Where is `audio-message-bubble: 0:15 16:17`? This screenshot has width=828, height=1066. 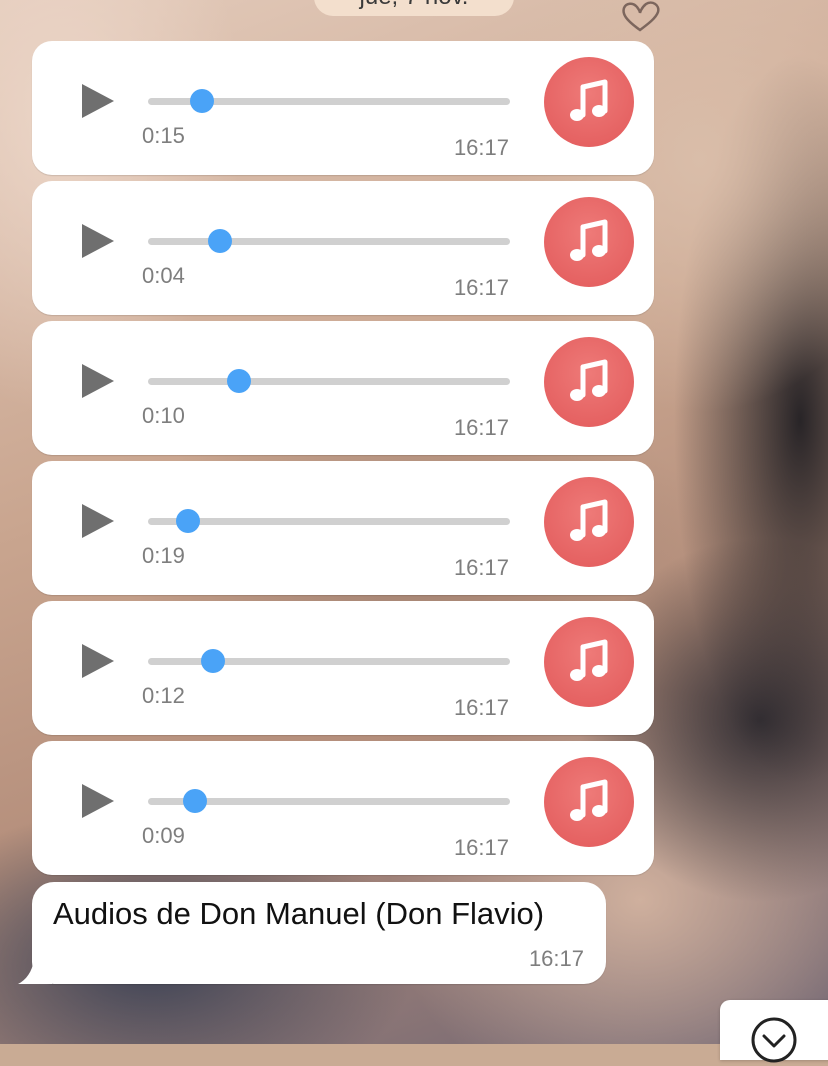
audio-message-bubble: 0:15 16:17 is located at coordinates (343, 108).